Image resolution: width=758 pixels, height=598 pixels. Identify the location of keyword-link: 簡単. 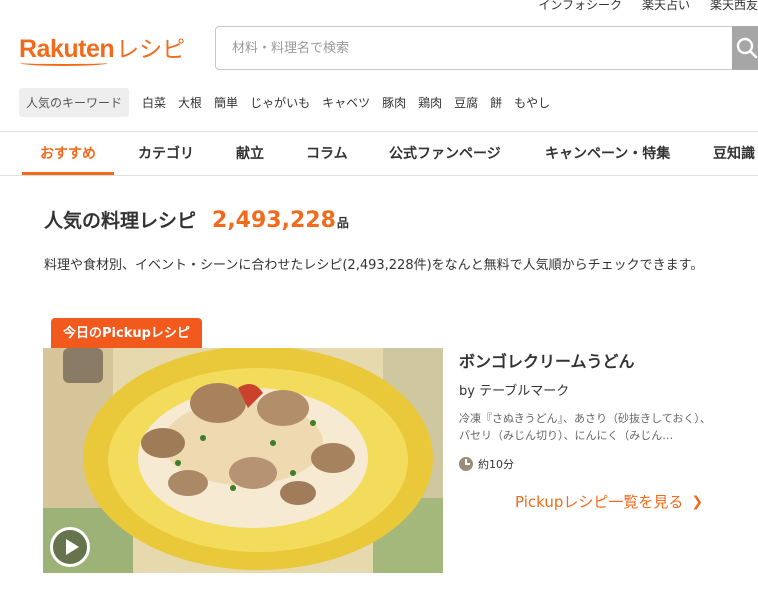
(226, 102).